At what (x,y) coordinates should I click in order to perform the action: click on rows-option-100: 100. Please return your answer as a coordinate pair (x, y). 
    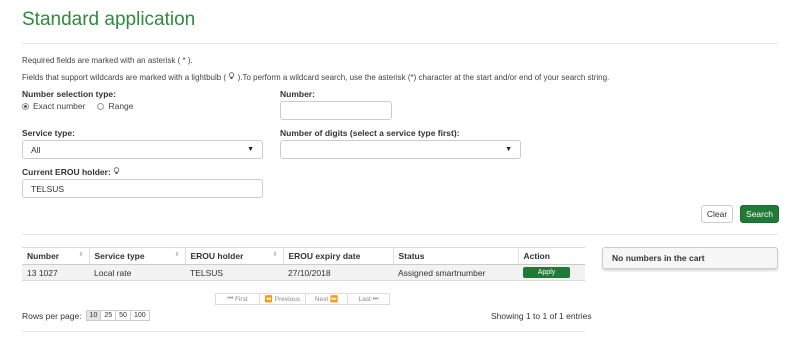
    Looking at the image, I should click on (139, 315).